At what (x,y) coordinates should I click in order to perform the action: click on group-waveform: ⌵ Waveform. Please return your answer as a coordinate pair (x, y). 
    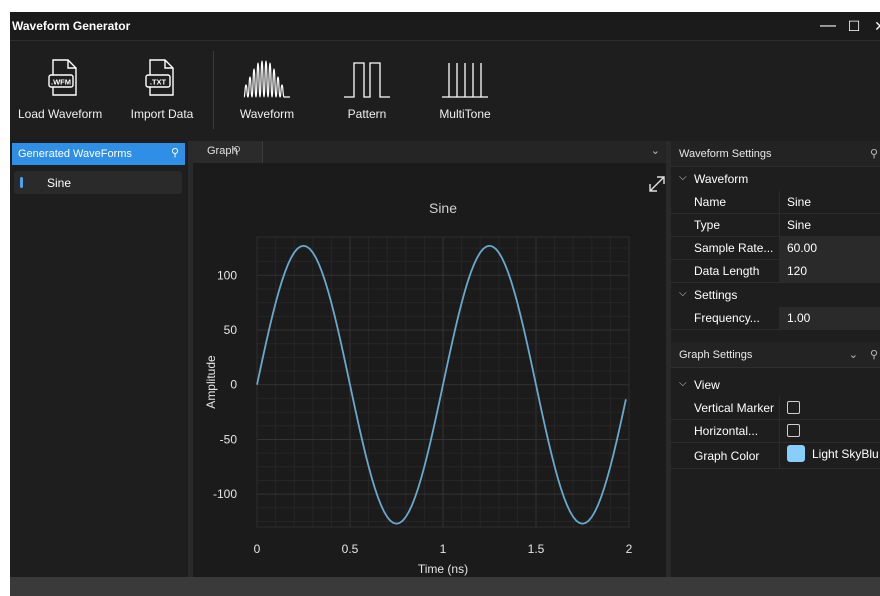
    Looking at the image, I should click on (775, 179).